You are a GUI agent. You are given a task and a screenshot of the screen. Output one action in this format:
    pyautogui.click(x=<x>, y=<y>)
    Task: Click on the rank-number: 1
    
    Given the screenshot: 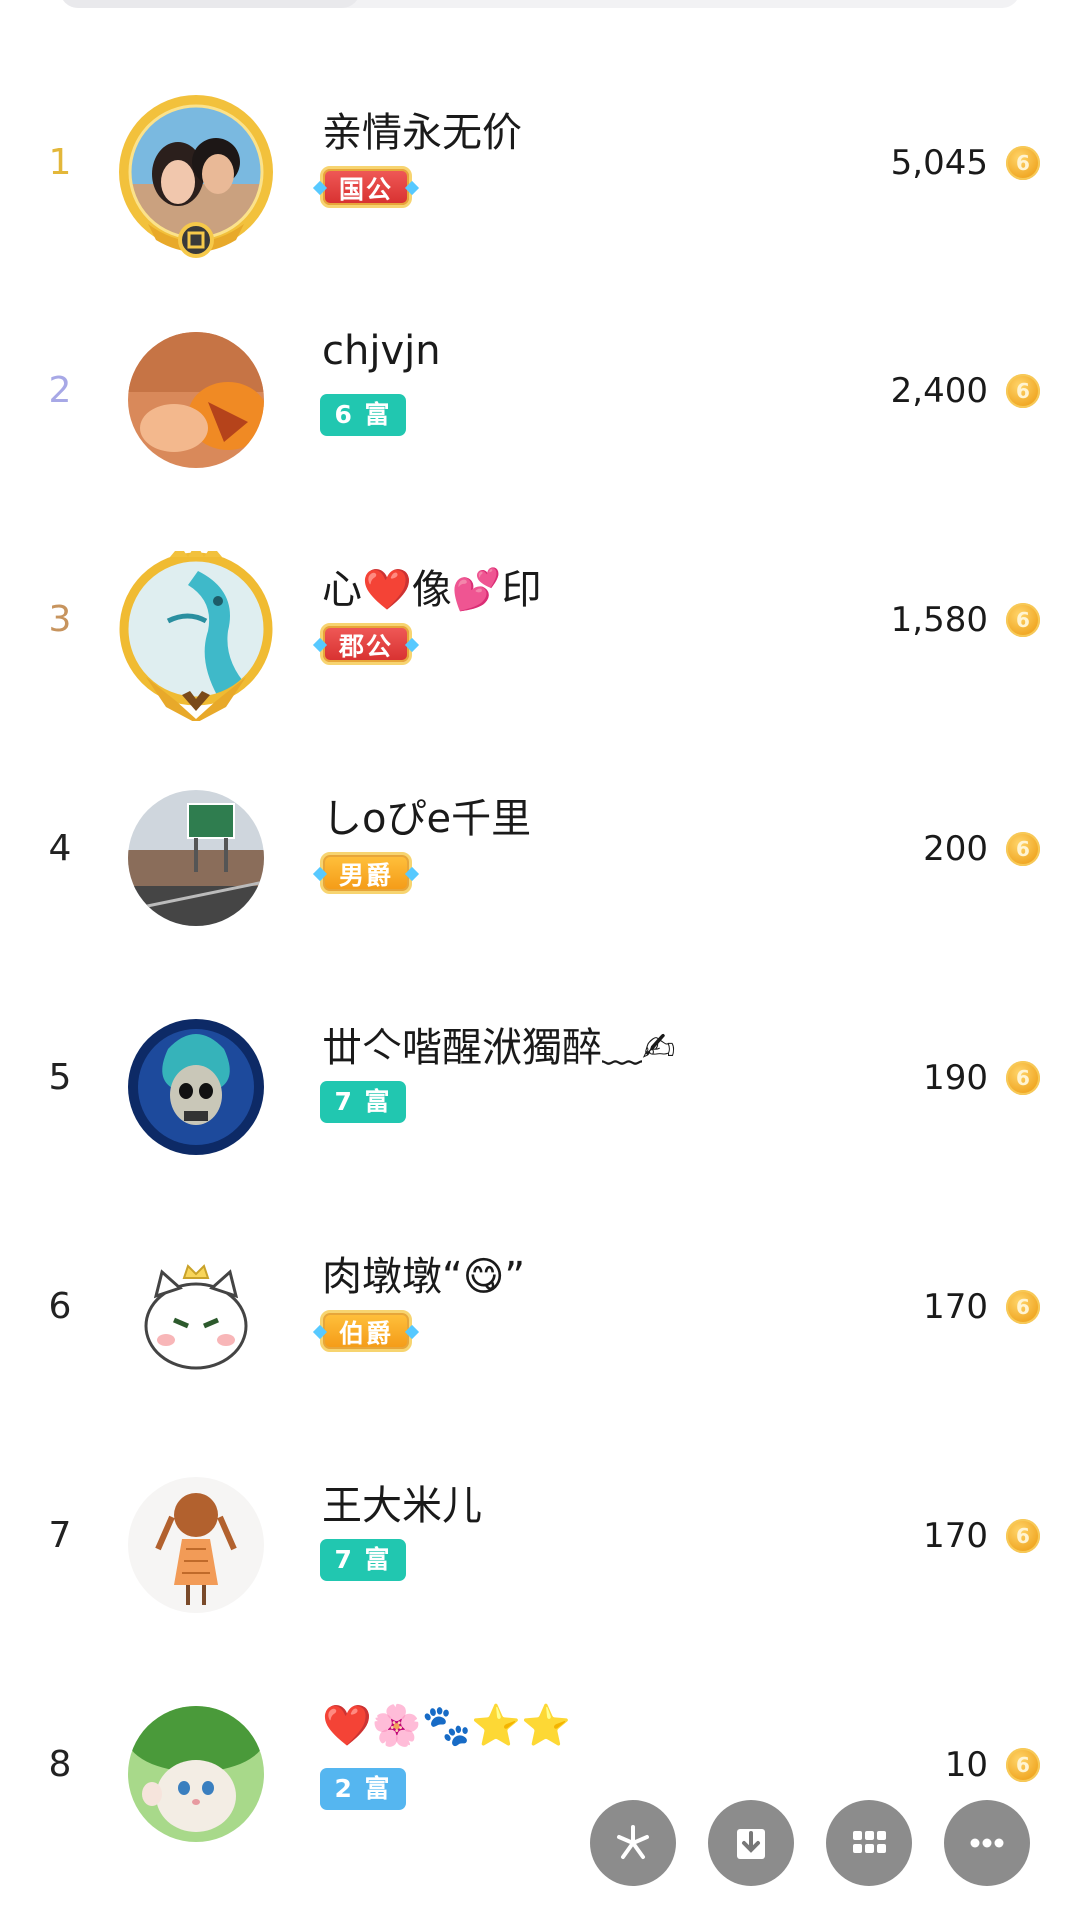 What is the action you would take?
    pyautogui.click(x=60, y=162)
    